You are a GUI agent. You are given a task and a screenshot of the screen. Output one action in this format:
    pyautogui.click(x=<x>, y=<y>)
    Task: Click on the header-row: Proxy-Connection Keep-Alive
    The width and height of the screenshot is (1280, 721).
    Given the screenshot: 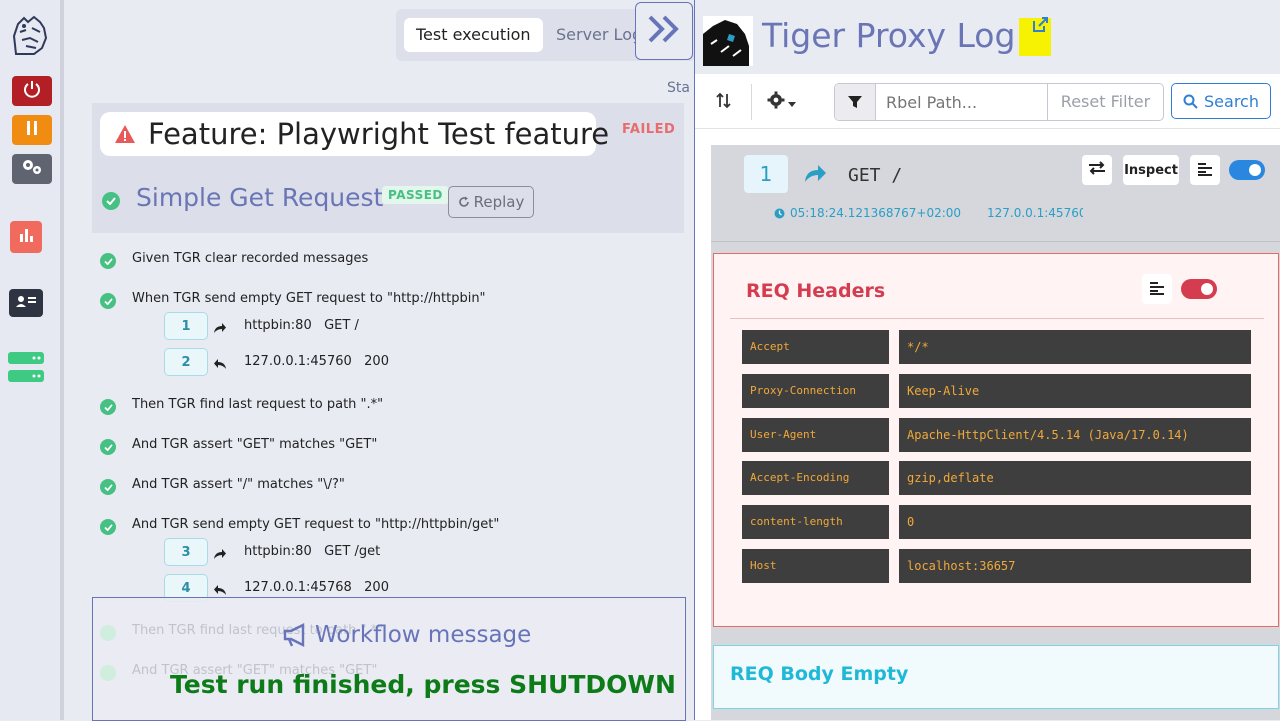 What is the action you would take?
    pyautogui.click(x=998, y=391)
    